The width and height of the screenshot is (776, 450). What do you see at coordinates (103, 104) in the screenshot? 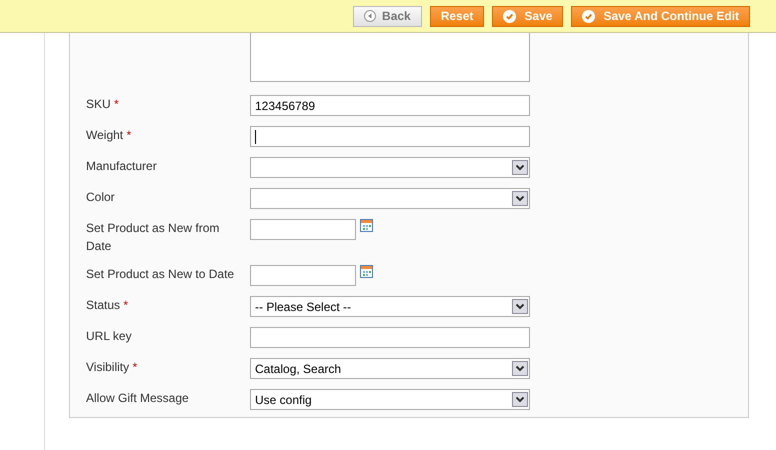
I see `field-label: SKU *` at bounding box center [103, 104].